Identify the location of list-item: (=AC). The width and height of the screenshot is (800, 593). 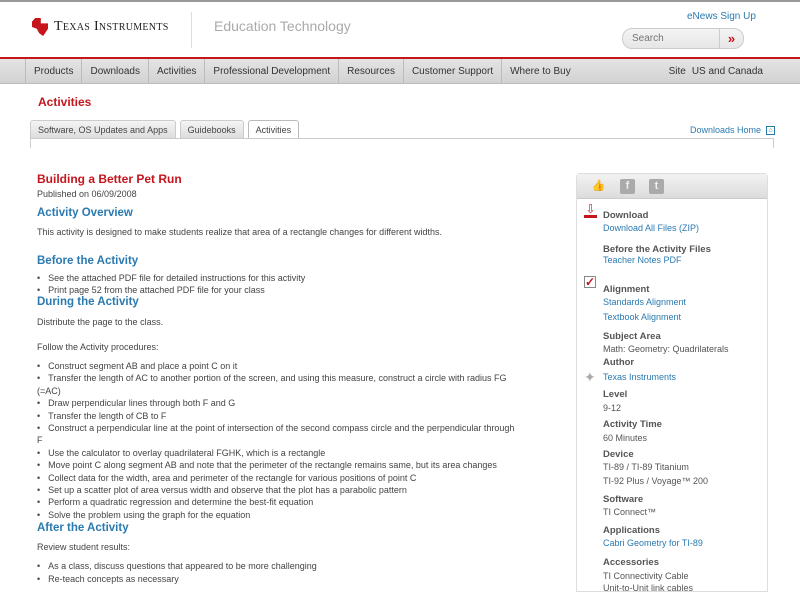
(49, 390).